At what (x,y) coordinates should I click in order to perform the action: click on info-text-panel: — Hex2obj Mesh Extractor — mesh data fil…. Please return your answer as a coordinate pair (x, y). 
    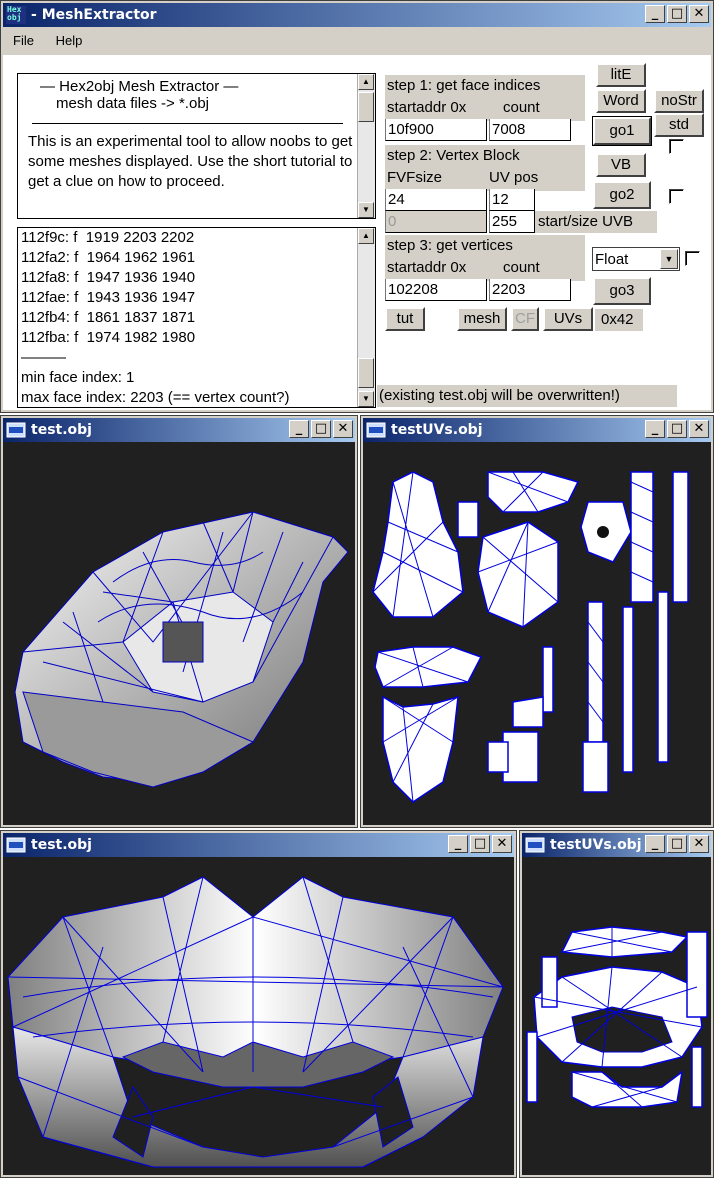
    Looking at the image, I should click on (196, 146).